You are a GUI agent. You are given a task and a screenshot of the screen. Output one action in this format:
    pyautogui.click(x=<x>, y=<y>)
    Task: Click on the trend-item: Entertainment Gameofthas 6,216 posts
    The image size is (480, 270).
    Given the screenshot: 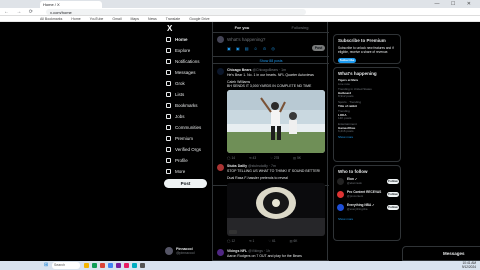 What is the action you would take?
    pyautogui.click(x=367, y=128)
    